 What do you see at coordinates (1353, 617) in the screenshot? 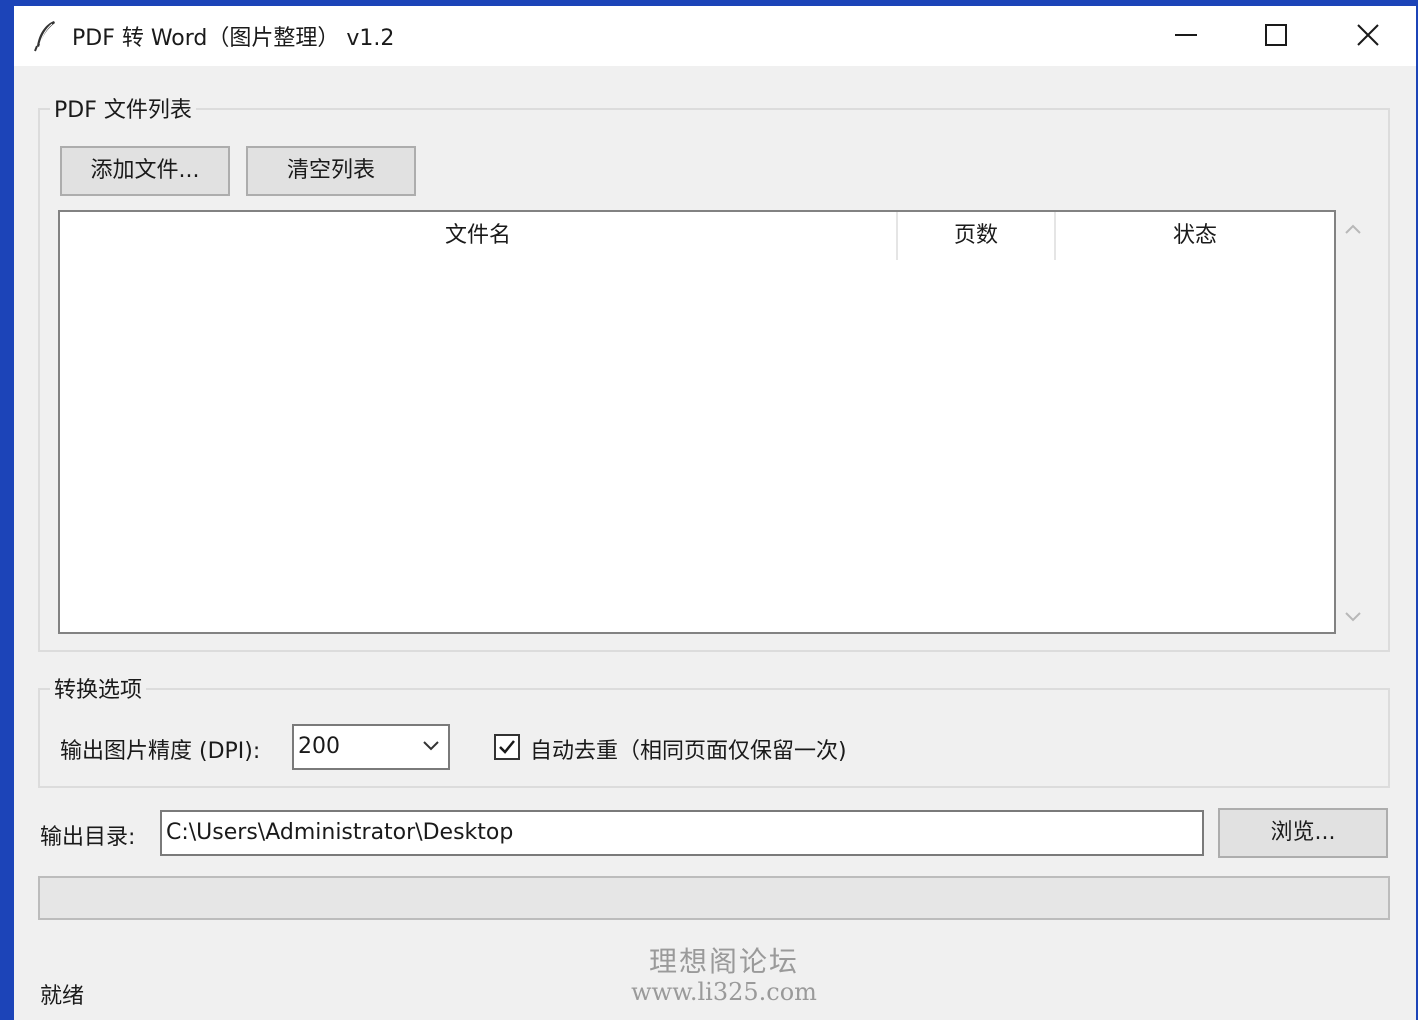
I see `scroll-down-arrow-icon` at bounding box center [1353, 617].